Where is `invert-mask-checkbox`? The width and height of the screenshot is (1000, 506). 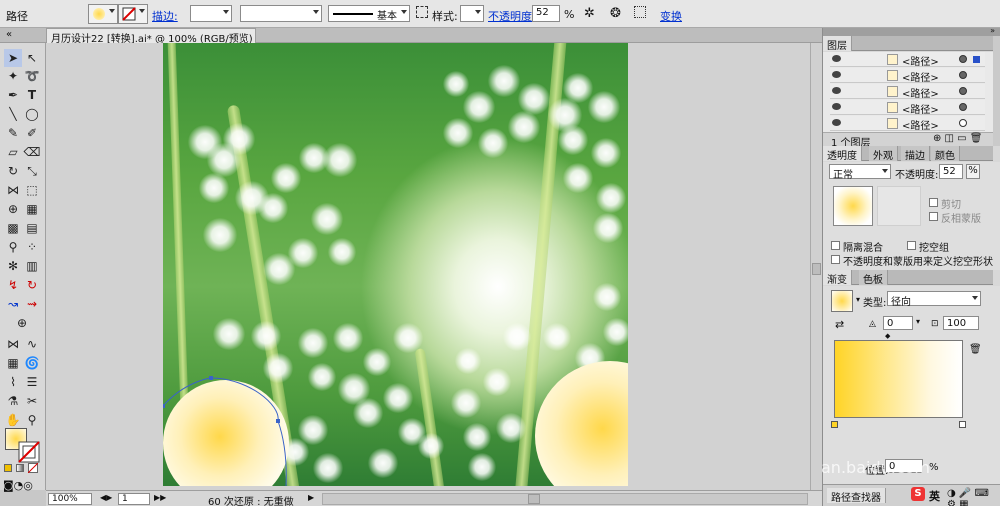 invert-mask-checkbox is located at coordinates (933, 216).